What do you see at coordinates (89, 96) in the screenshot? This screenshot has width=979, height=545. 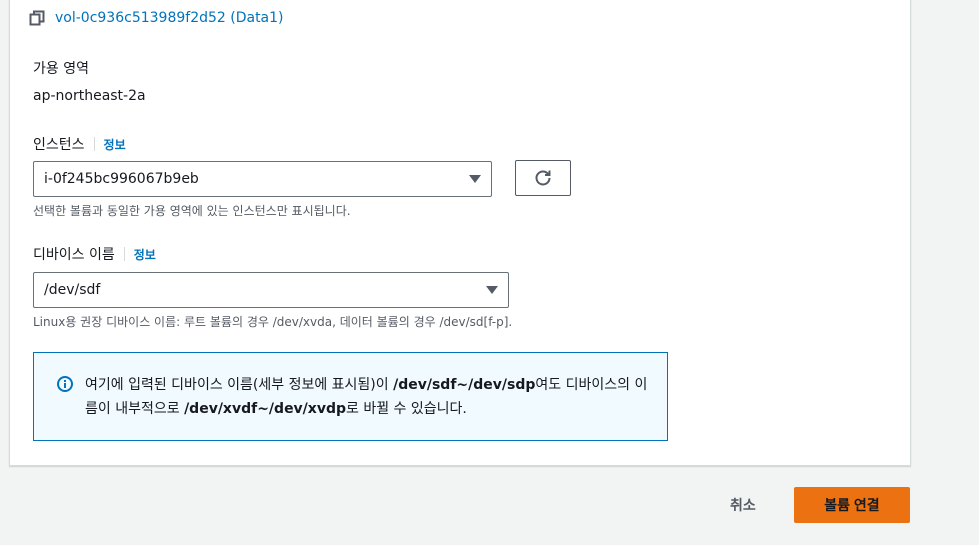 I see `availability-zone-value: ap-northeast-2a` at bounding box center [89, 96].